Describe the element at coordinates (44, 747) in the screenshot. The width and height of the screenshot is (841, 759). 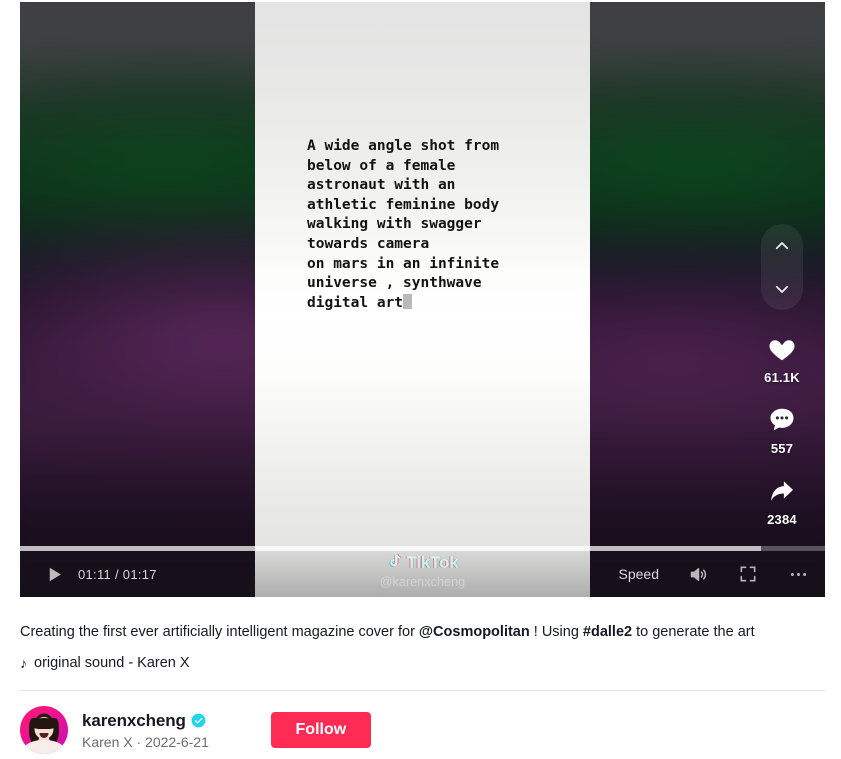
I see `avatar-body` at that location.